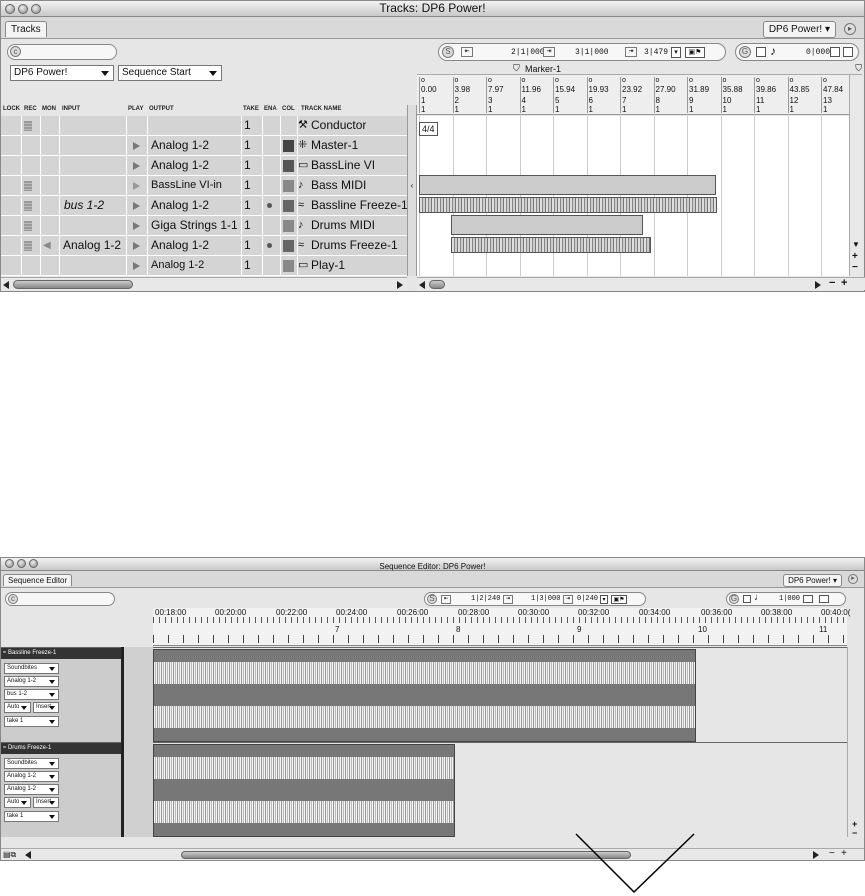  What do you see at coordinates (587, 599) in the screenshot?
I see `counter-length: 0|240` at bounding box center [587, 599].